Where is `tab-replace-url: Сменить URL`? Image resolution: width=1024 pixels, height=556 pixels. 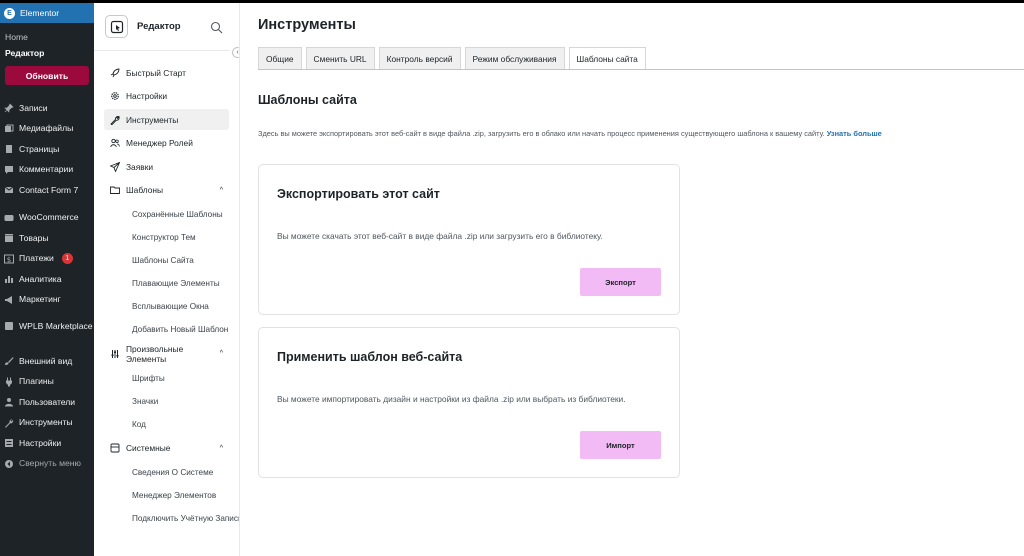
tab-replace-url: Сменить URL is located at coordinates (340, 58).